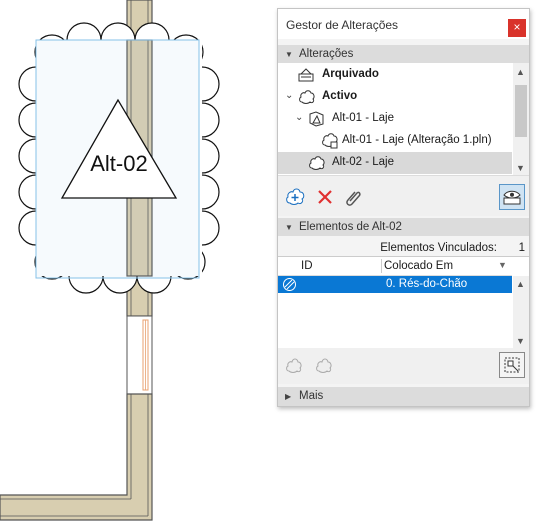 The image size is (543, 531). What do you see at coordinates (340, 96) in the screenshot?
I see `tree-item-label: Activo` at bounding box center [340, 96].